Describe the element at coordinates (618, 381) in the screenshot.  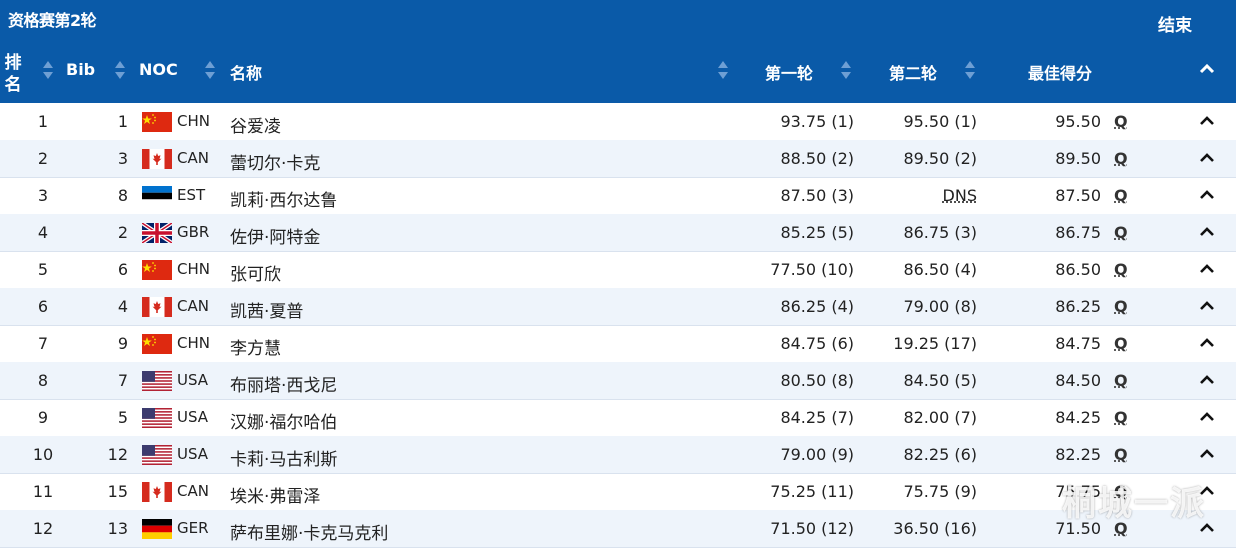
I see `table-row: 8 7 USA 布丽塔·西戈尼 80.50 (8) 84.50 (5) 84.50 Q` at that location.